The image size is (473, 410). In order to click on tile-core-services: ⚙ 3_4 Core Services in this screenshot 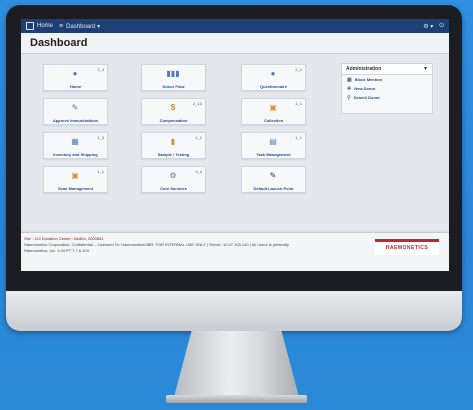, I will do `click(173, 179)`.